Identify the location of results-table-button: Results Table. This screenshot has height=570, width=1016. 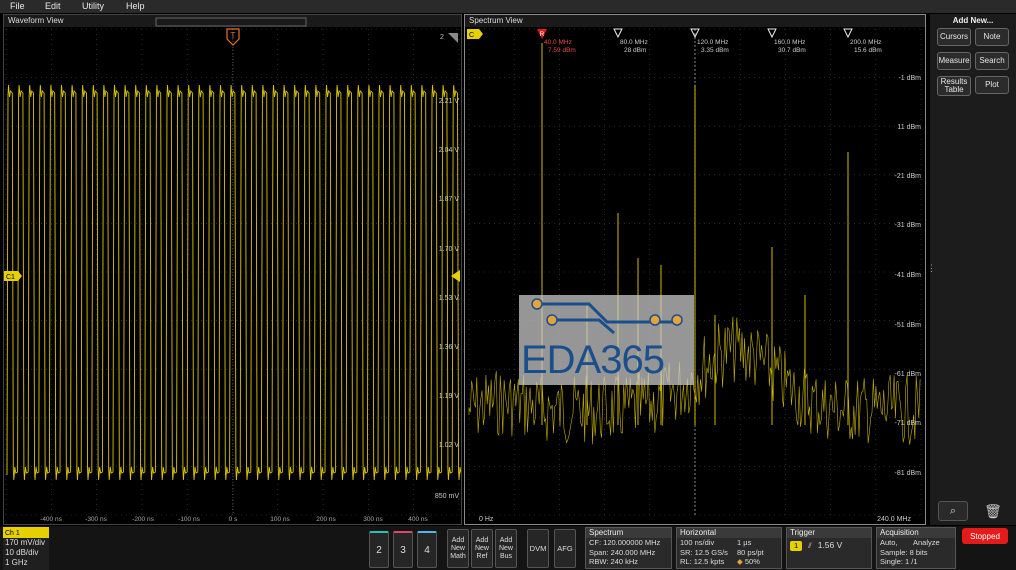
(954, 86).